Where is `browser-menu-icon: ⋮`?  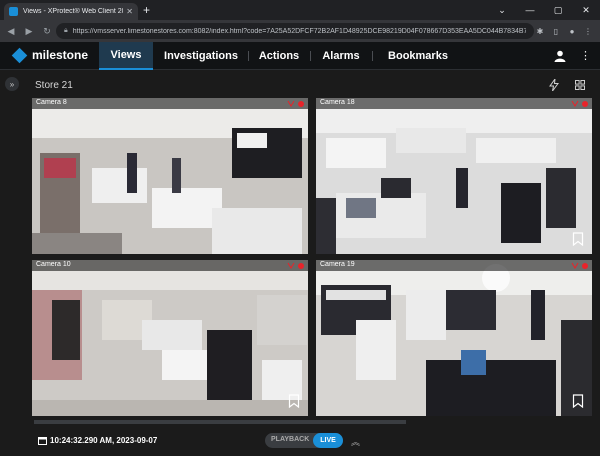 browser-menu-icon: ⋮ is located at coordinates (588, 31).